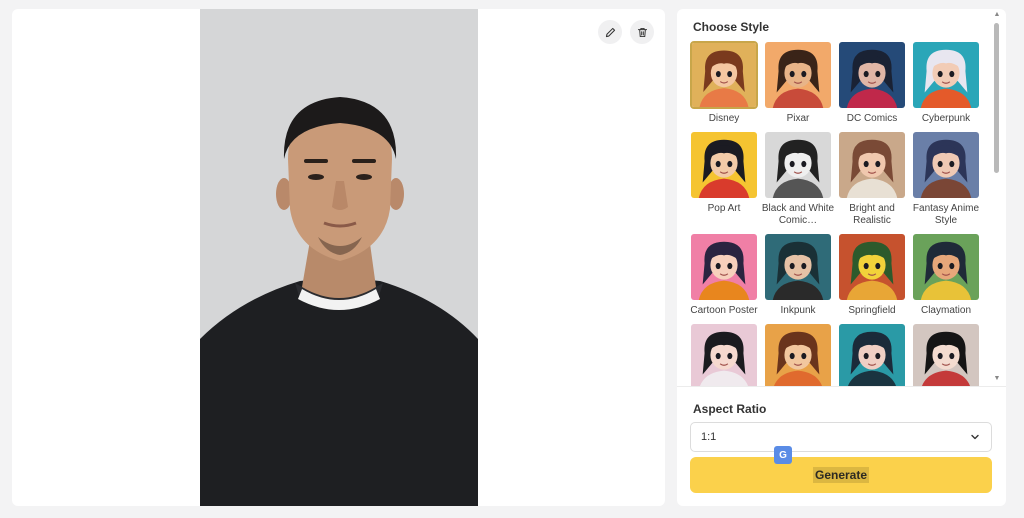 The width and height of the screenshot is (1024, 518). Describe the element at coordinates (946, 214) in the screenshot. I see `style-label: Fantasy Anime Style` at that location.